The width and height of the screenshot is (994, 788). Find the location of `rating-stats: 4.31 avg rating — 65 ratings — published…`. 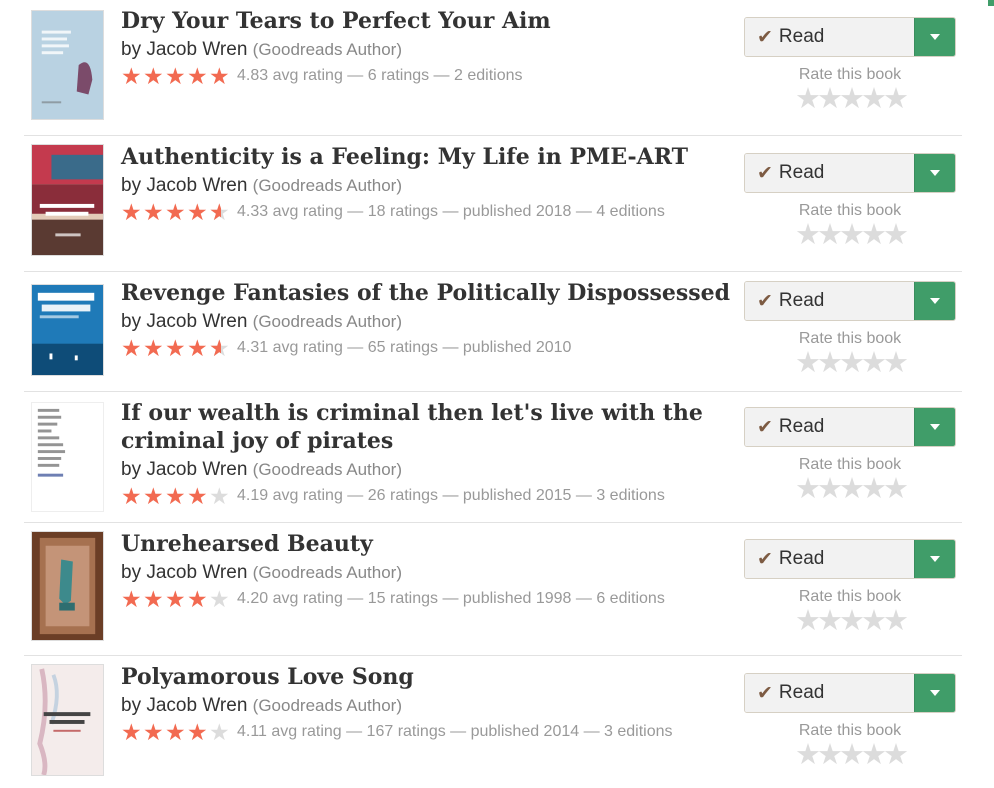

rating-stats: 4.31 avg rating — 65 ratings — published… is located at coordinates (404, 347).